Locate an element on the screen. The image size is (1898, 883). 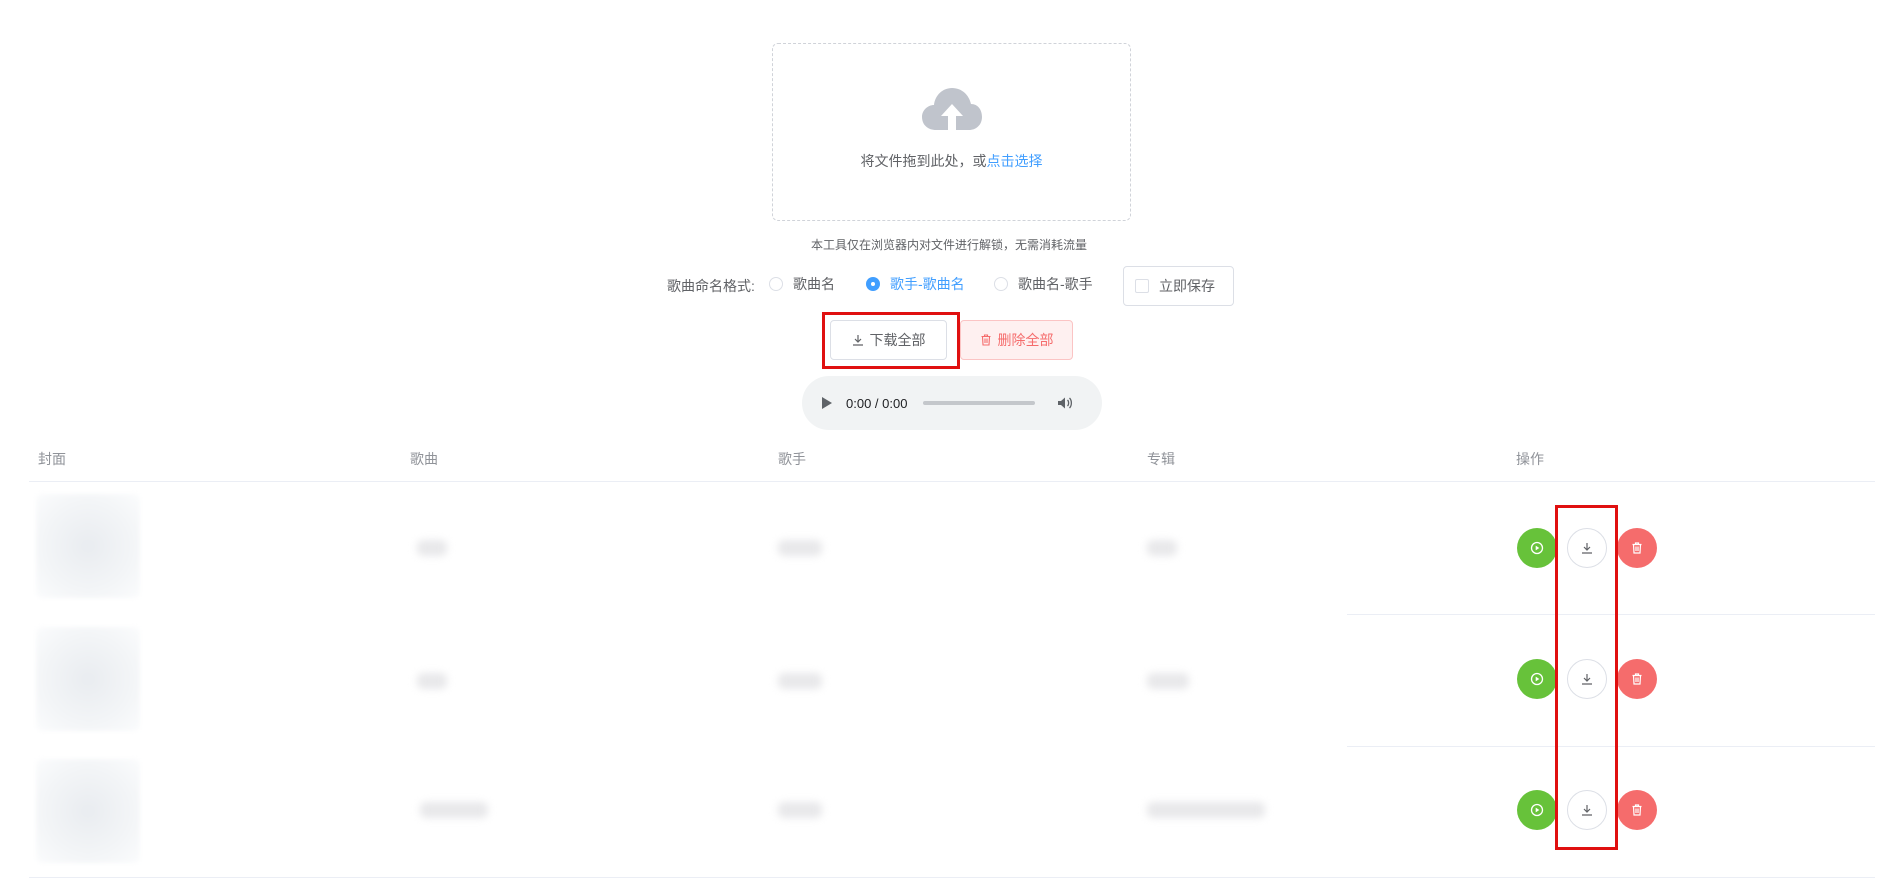
radio-song-name-artist: 歌曲名-歌手 is located at coordinates (1043, 284).